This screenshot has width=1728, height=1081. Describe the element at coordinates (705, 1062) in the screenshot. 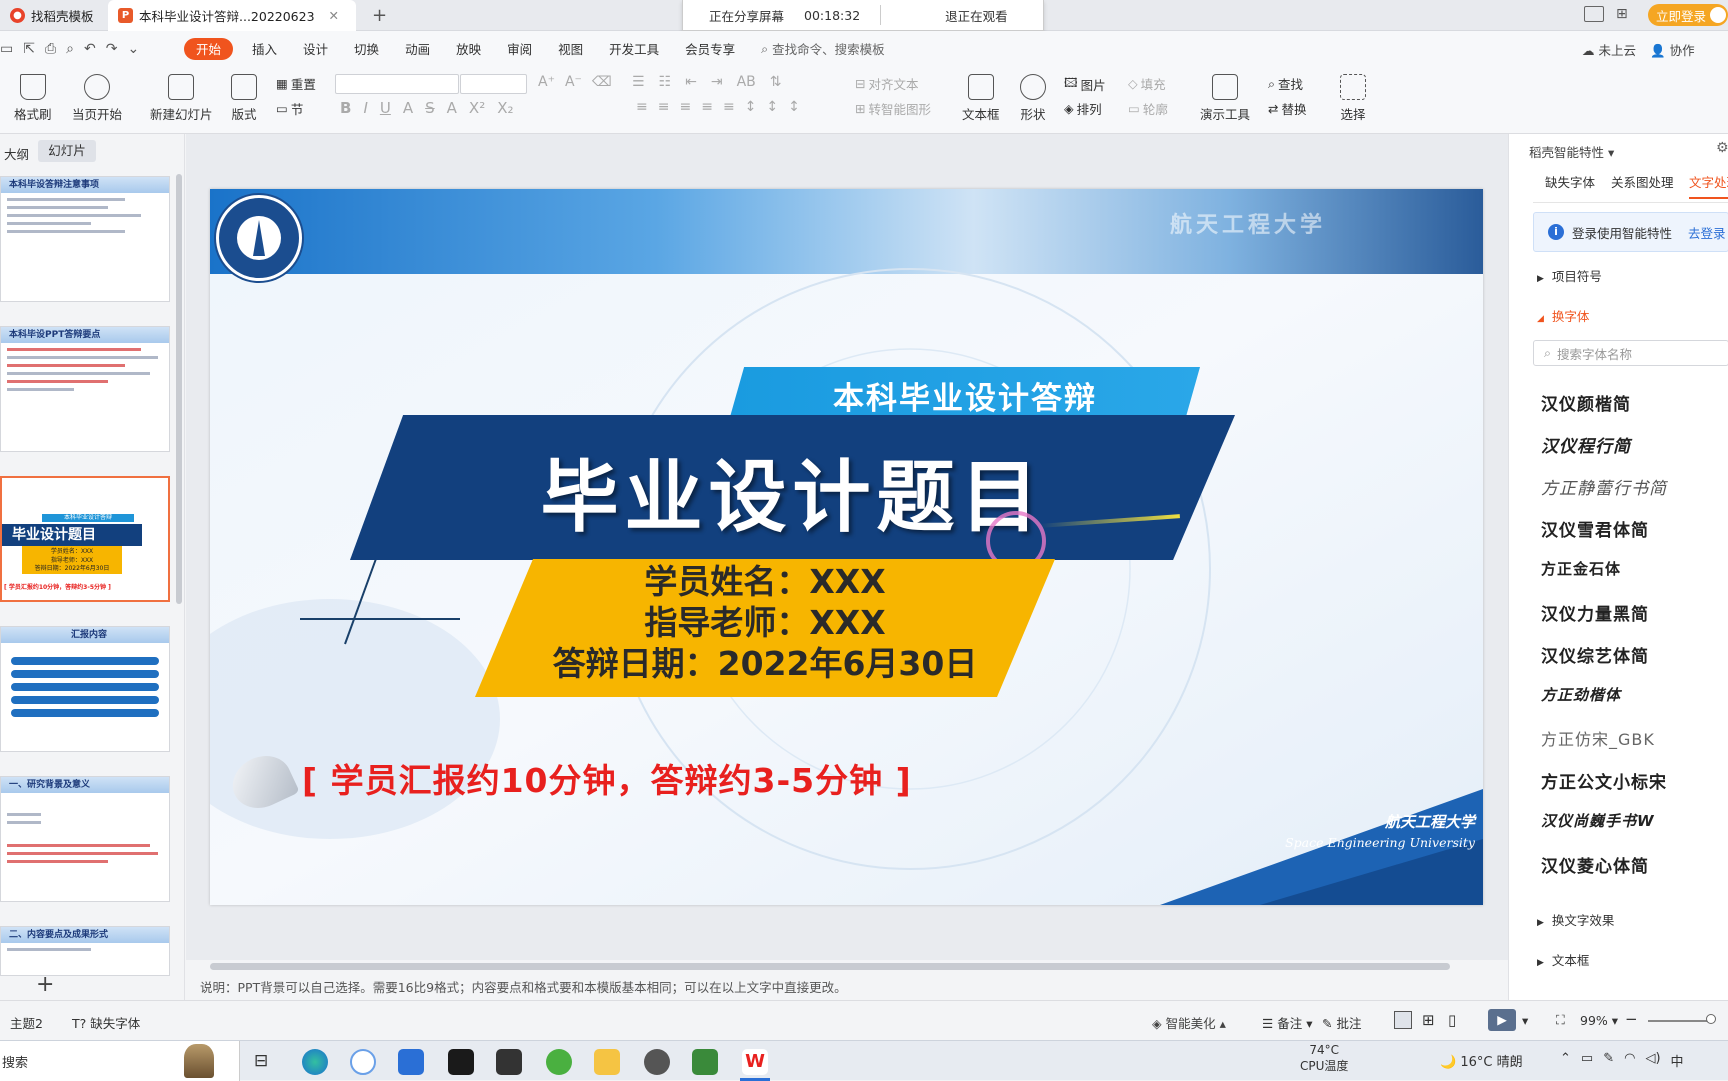

I see `spreadsheet-icon` at that location.